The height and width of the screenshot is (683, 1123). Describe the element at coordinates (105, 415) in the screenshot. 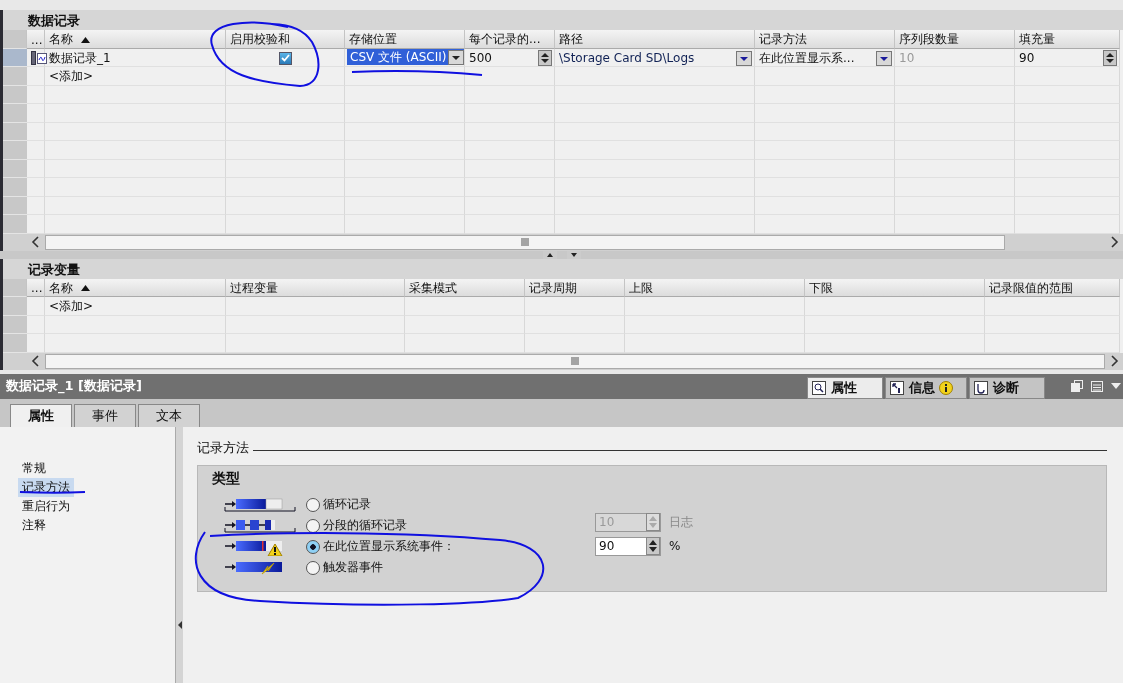

I see `tab: 事件` at that location.